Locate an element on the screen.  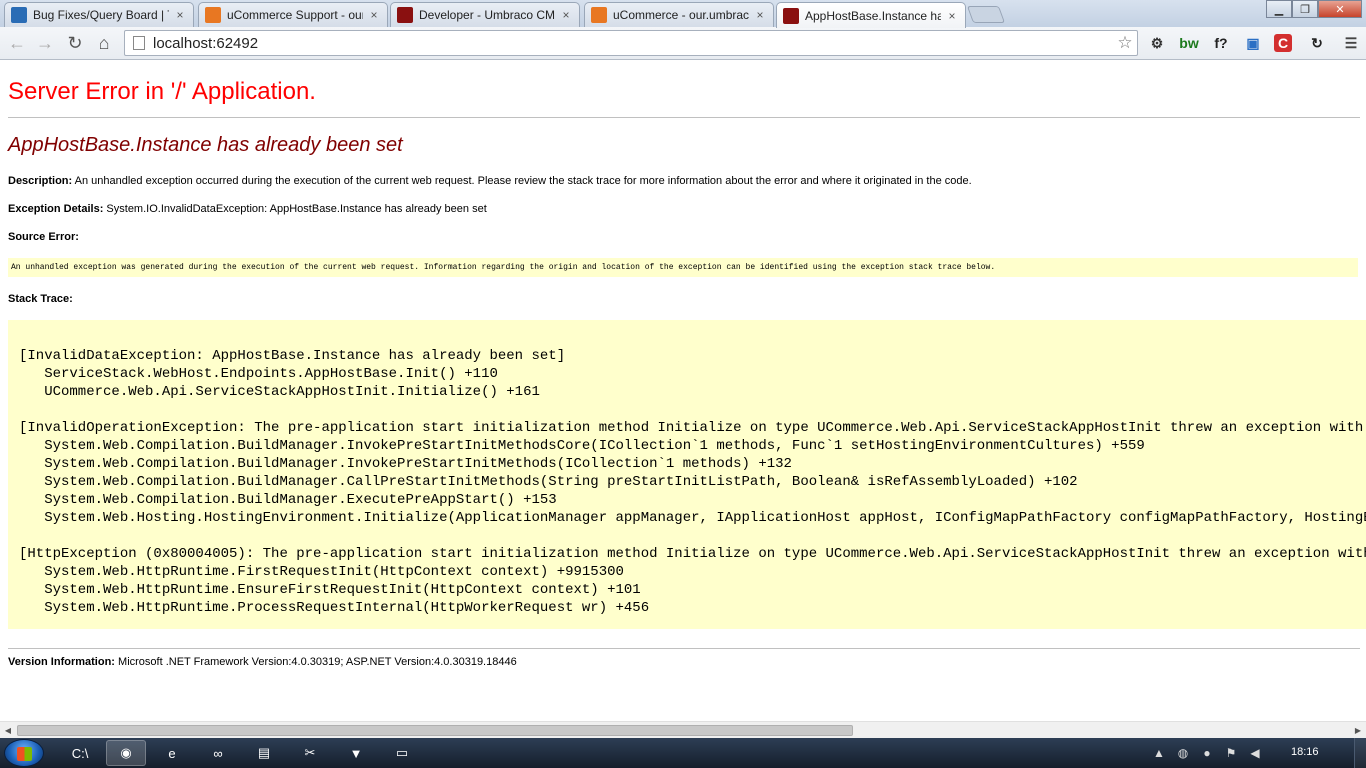
screen-icon: ▣ is located at coordinates (1253, 43).